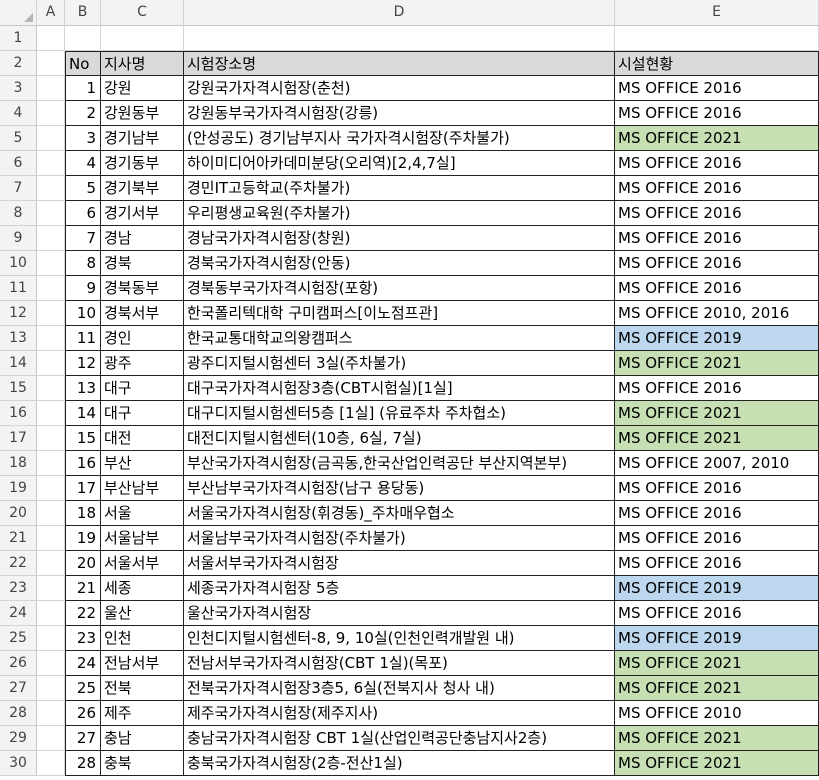  What do you see at coordinates (18, 88) in the screenshot?
I see `row-header-3: 3` at bounding box center [18, 88].